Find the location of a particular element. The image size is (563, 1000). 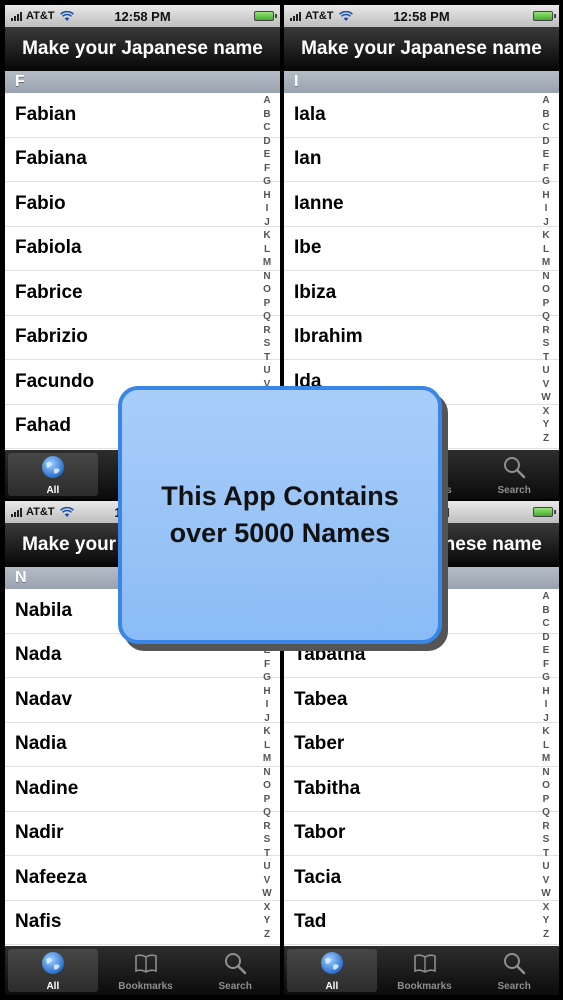

alphabet-index: ABCDEFGHIJKLMNOPQRSTUVWXYZ is located at coordinates (546, 268).